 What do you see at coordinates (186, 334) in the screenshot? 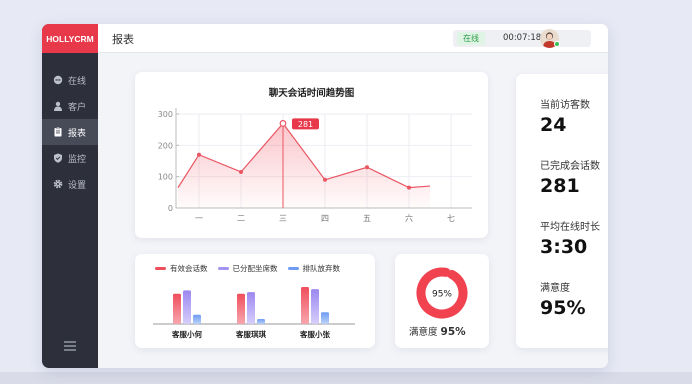
I see `x-tick-label: 客服小何` at bounding box center [186, 334].